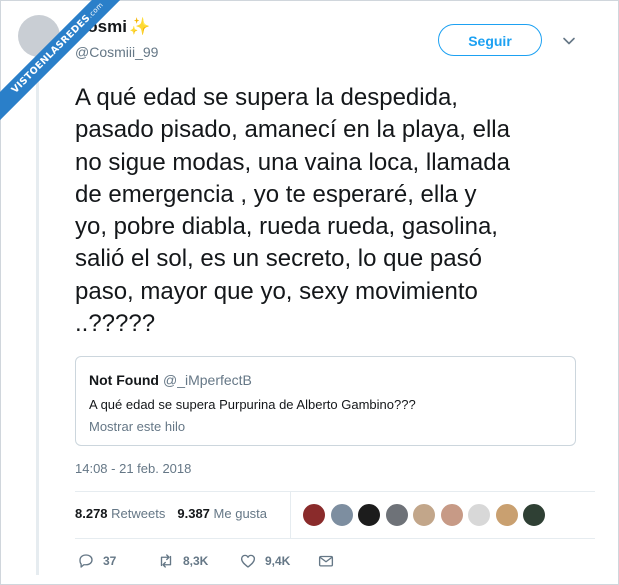 This screenshot has height=585, width=619. I want to click on likes-count: 9.387, so click(193, 513).